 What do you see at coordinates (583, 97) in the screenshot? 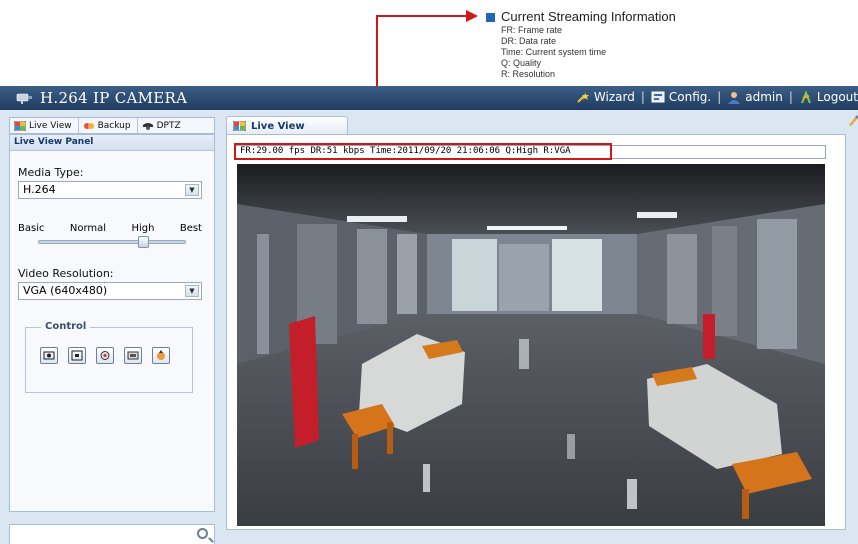
I see `wizard-icon` at bounding box center [583, 97].